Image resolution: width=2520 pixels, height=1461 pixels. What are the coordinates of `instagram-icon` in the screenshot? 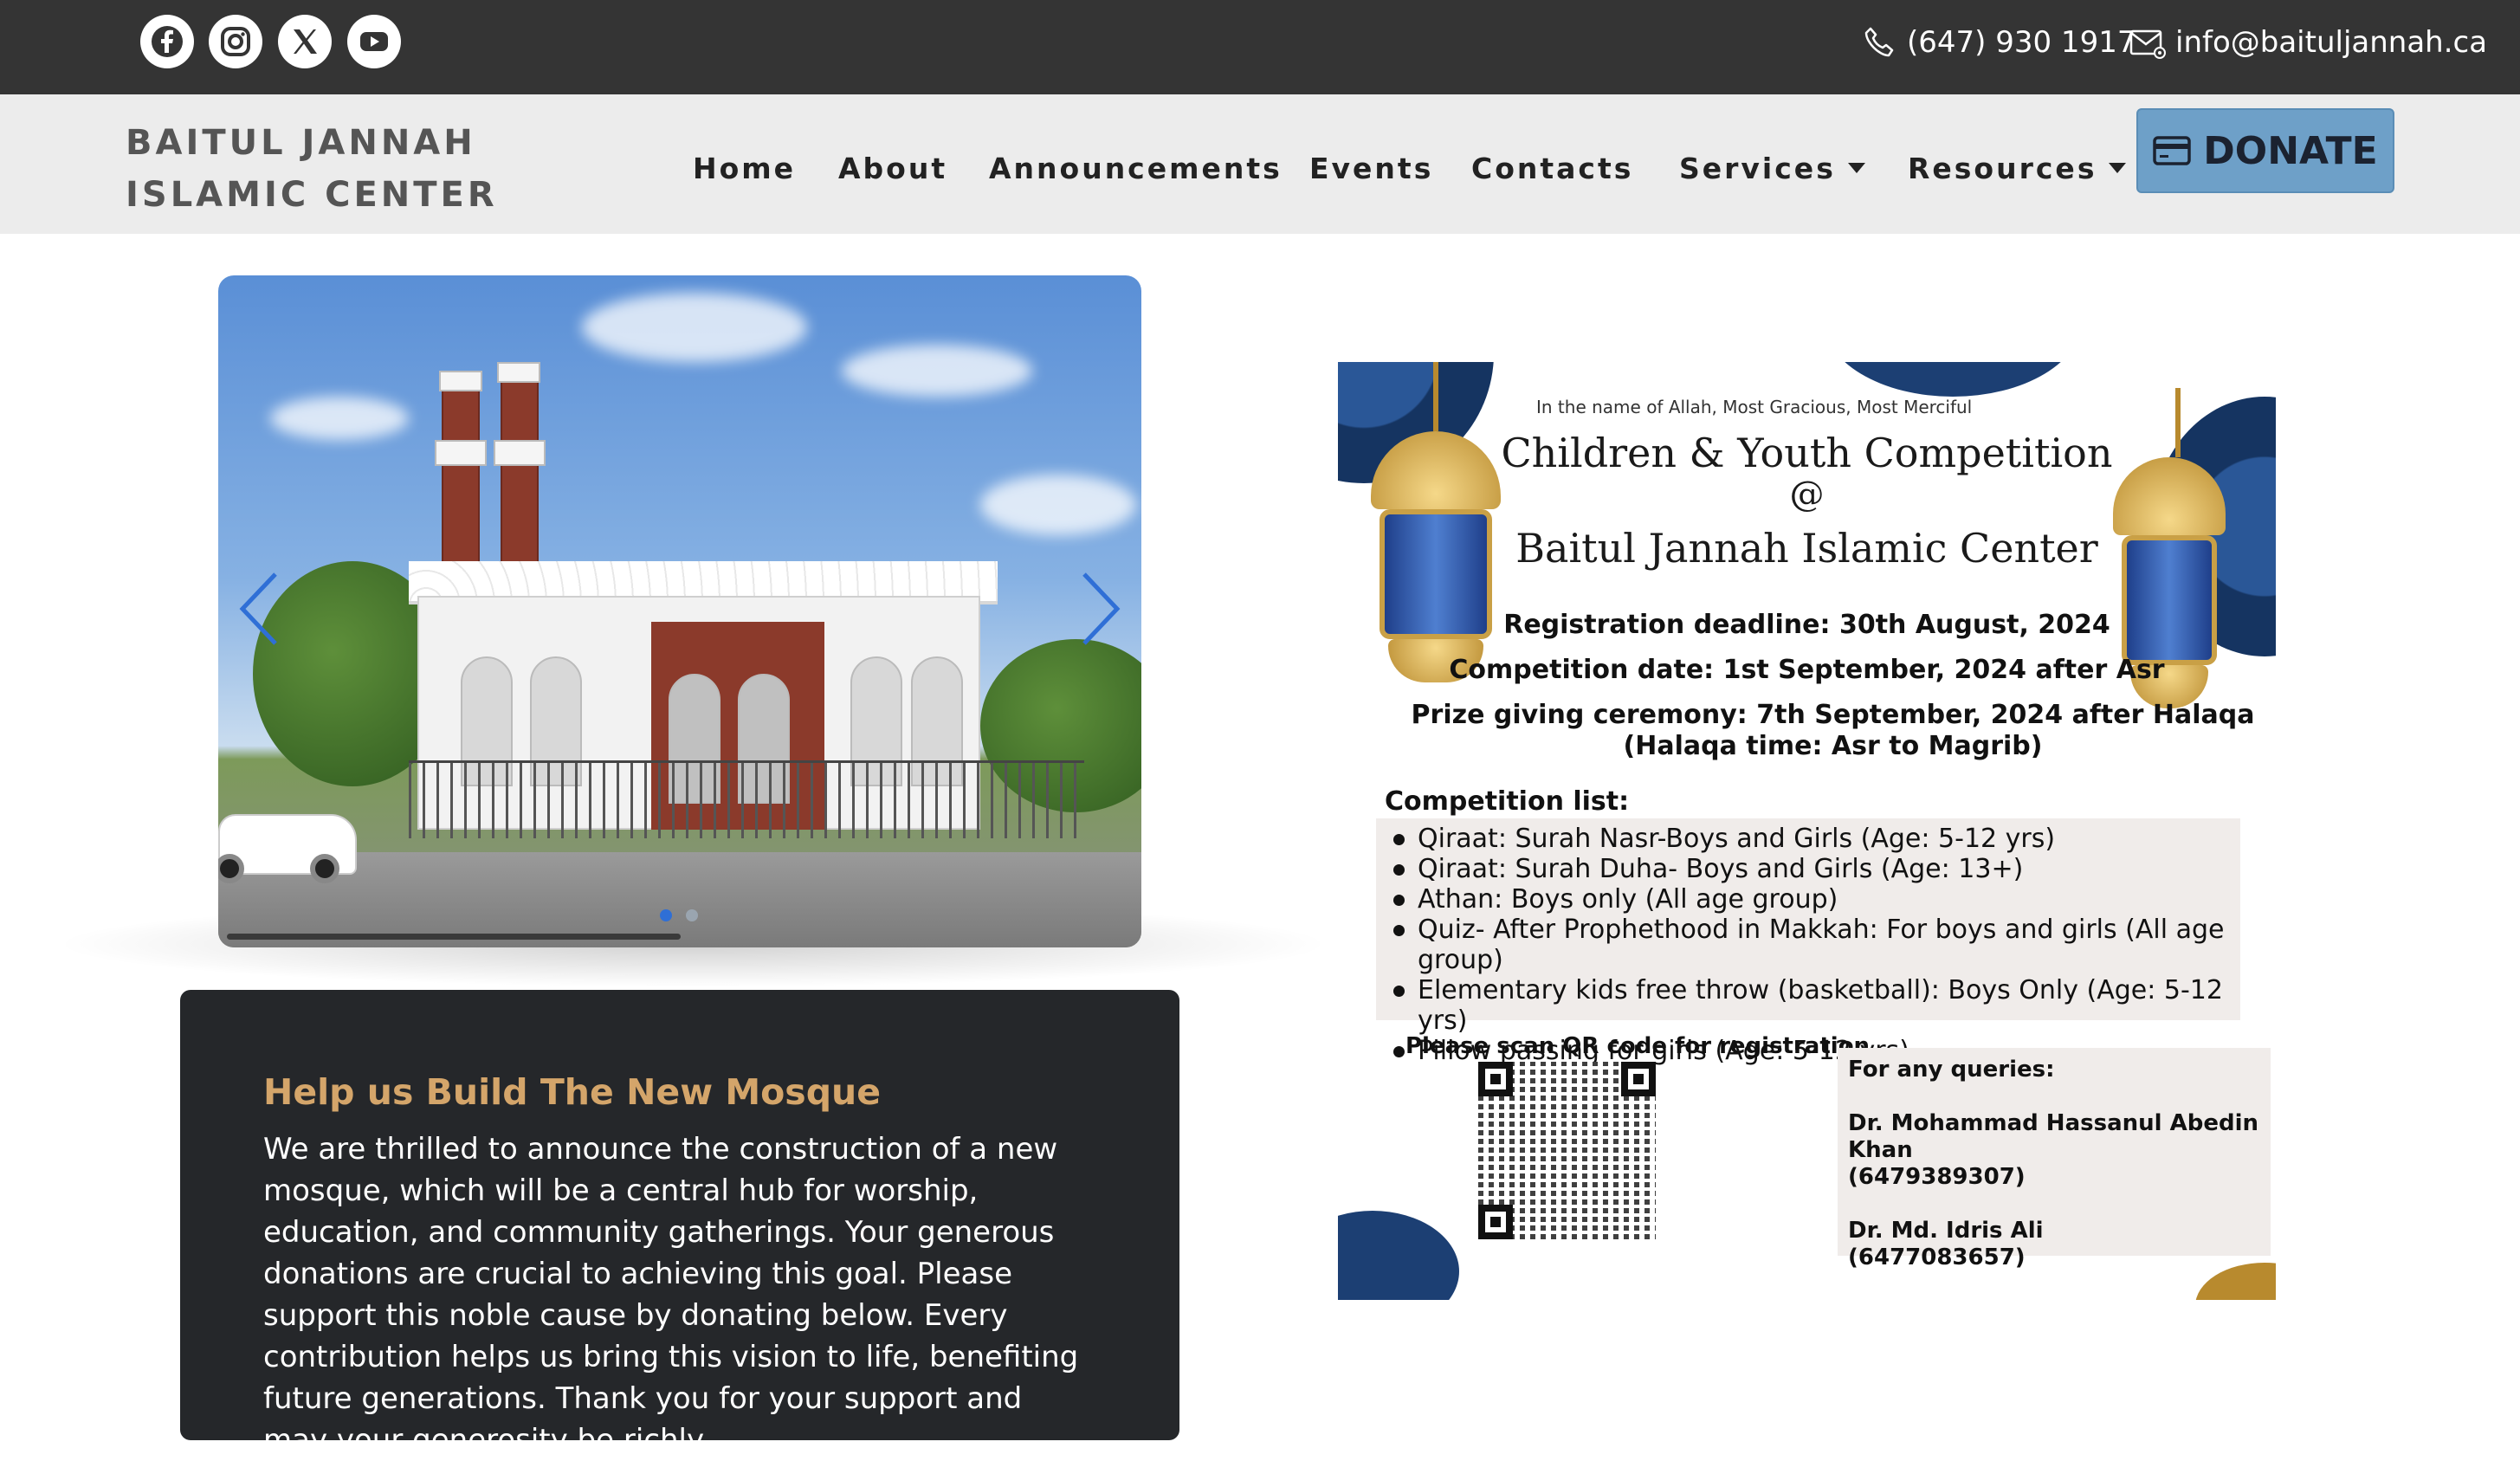 It's located at (235, 42).